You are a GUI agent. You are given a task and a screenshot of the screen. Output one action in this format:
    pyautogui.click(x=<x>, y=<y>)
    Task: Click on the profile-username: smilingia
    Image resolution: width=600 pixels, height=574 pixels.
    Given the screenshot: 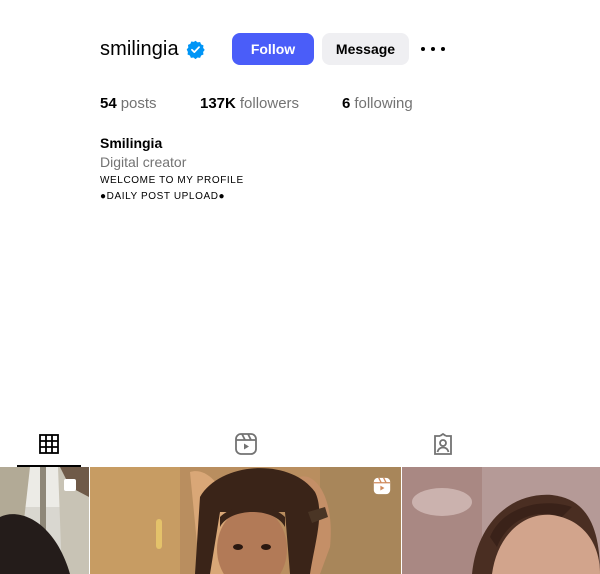 What is the action you would take?
    pyautogui.click(x=139, y=48)
    